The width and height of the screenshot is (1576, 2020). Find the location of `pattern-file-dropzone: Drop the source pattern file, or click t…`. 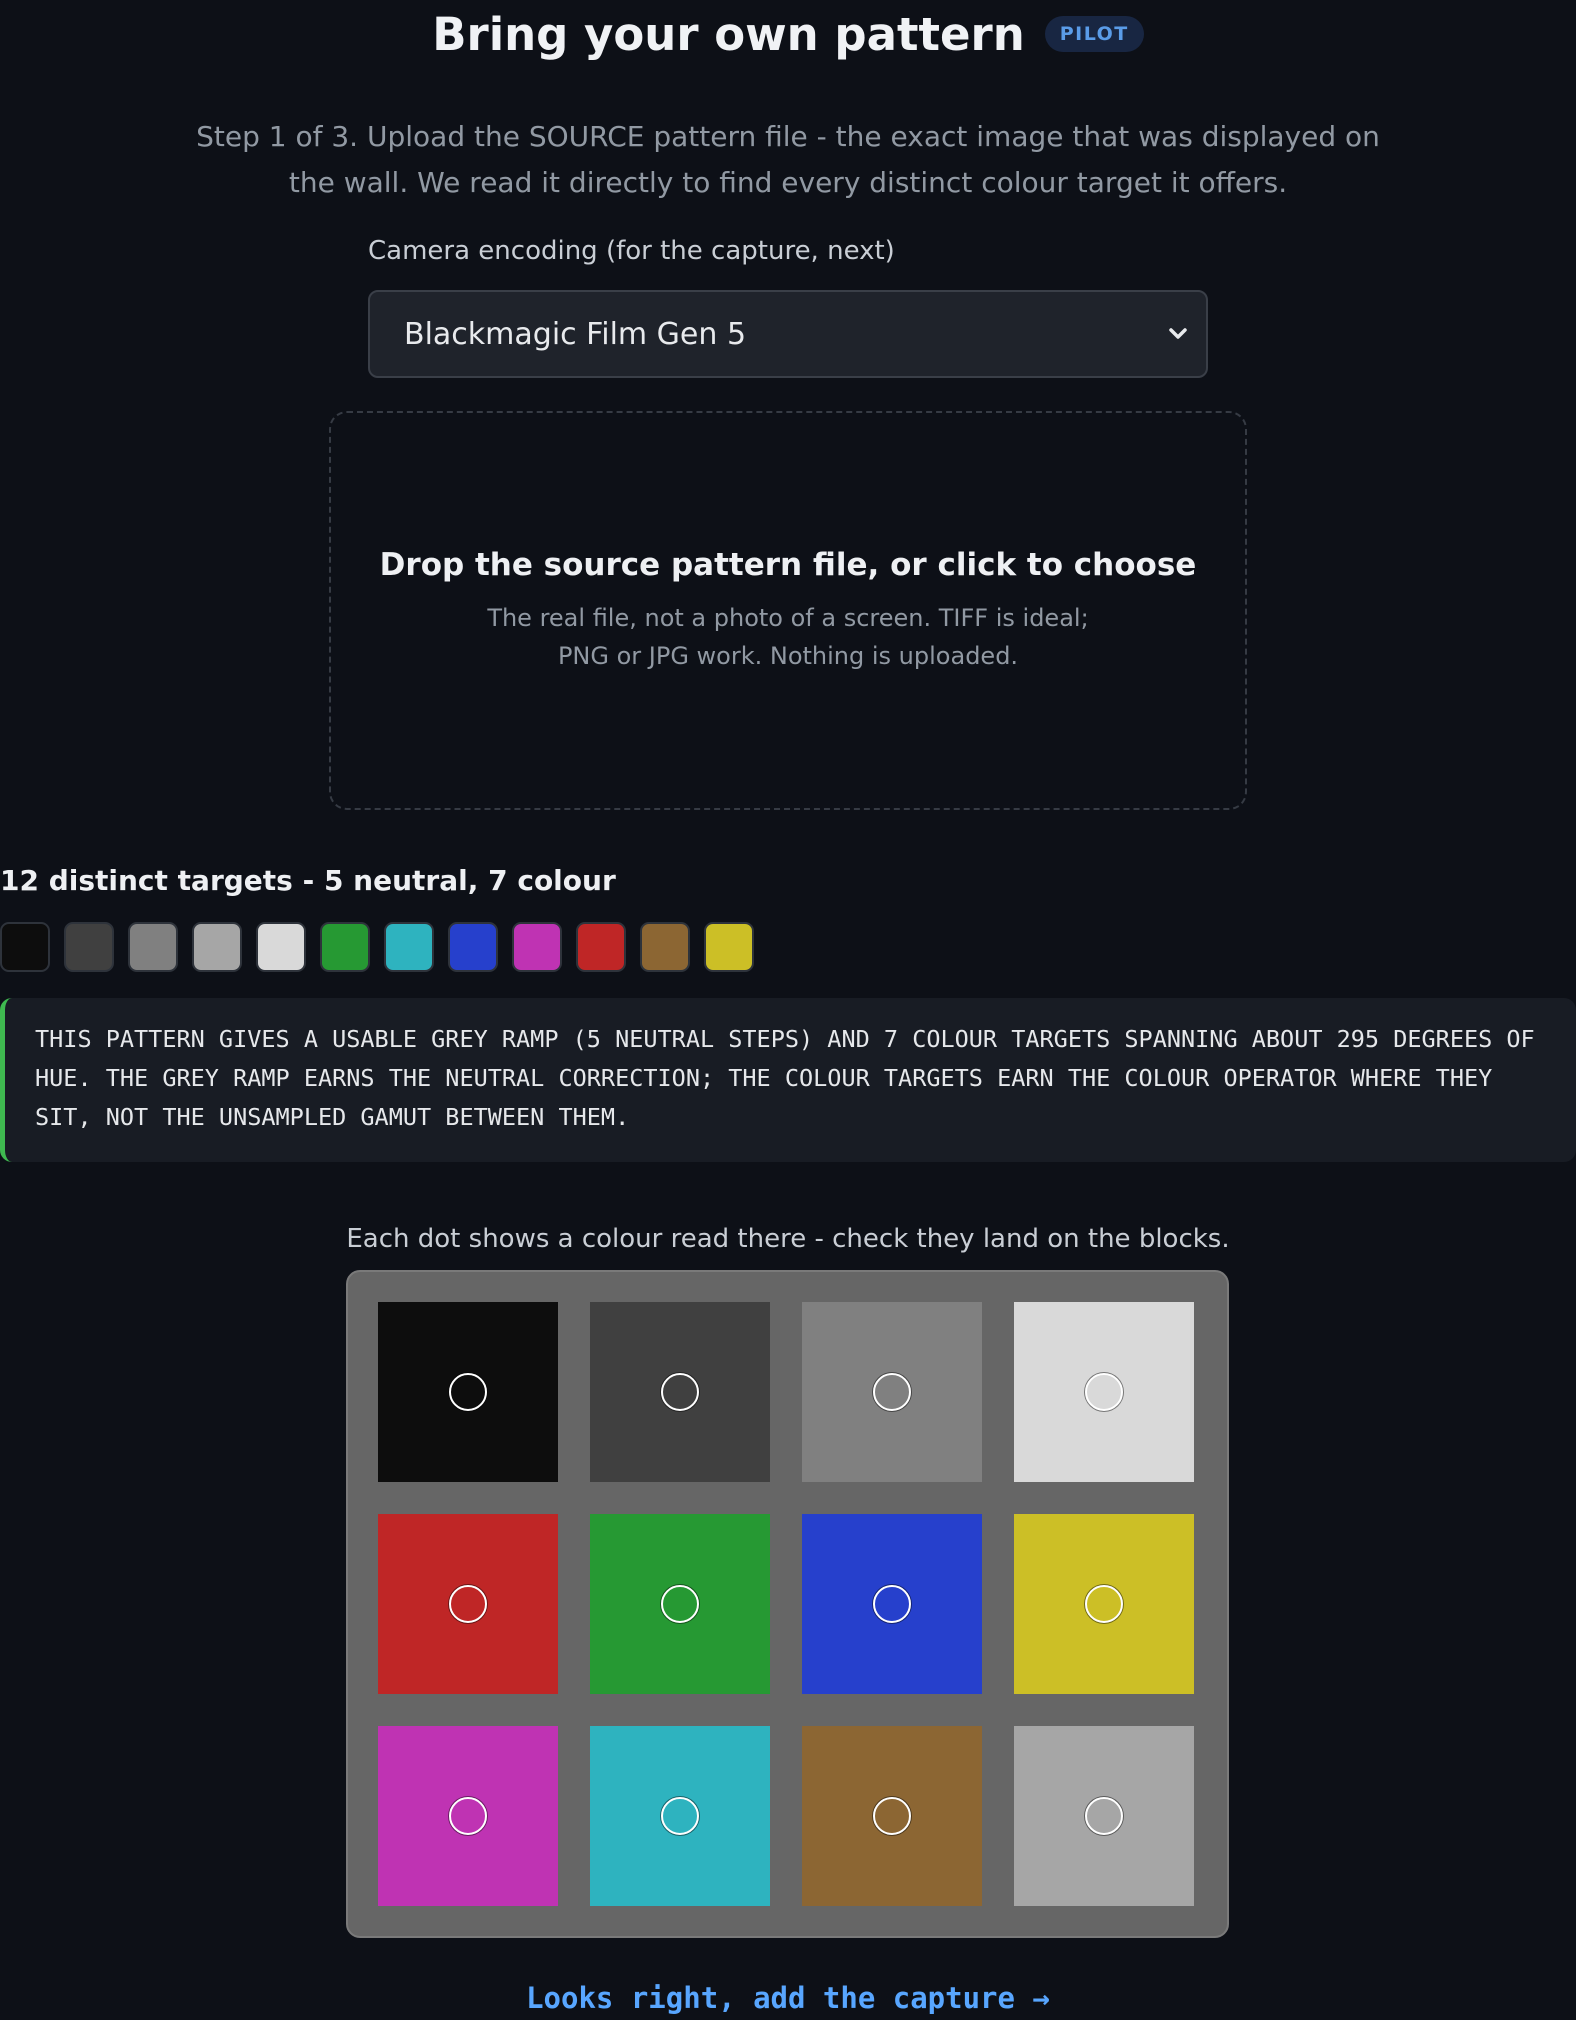

pattern-file-dropzone: Drop the source pattern file, or click t… is located at coordinates (788, 610).